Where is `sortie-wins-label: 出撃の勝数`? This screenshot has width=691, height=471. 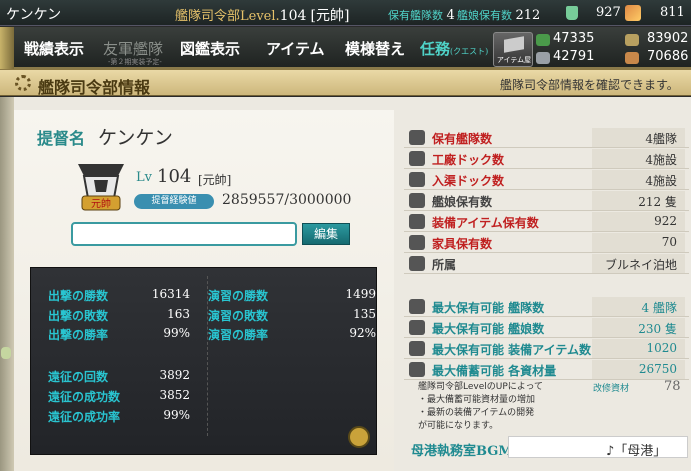
sortie-wins-label: 出撃の勝数 is located at coordinates (78, 296).